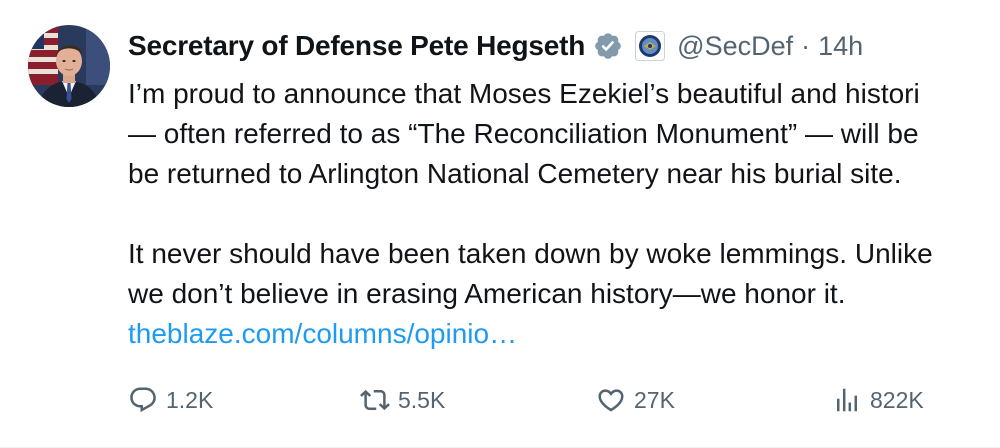 The height and width of the screenshot is (448, 1000). I want to click on views-count: 822K, so click(897, 399).